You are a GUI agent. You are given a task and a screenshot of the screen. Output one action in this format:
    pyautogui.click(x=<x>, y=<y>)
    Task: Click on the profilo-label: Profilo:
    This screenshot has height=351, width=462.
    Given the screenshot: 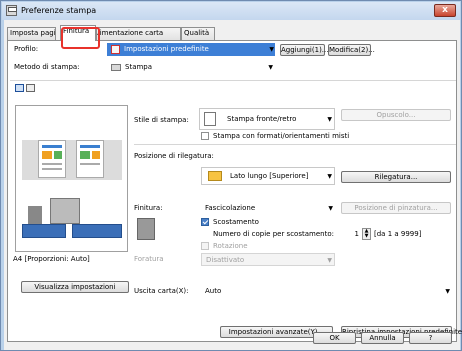 What is the action you would take?
    pyautogui.click(x=26, y=49)
    